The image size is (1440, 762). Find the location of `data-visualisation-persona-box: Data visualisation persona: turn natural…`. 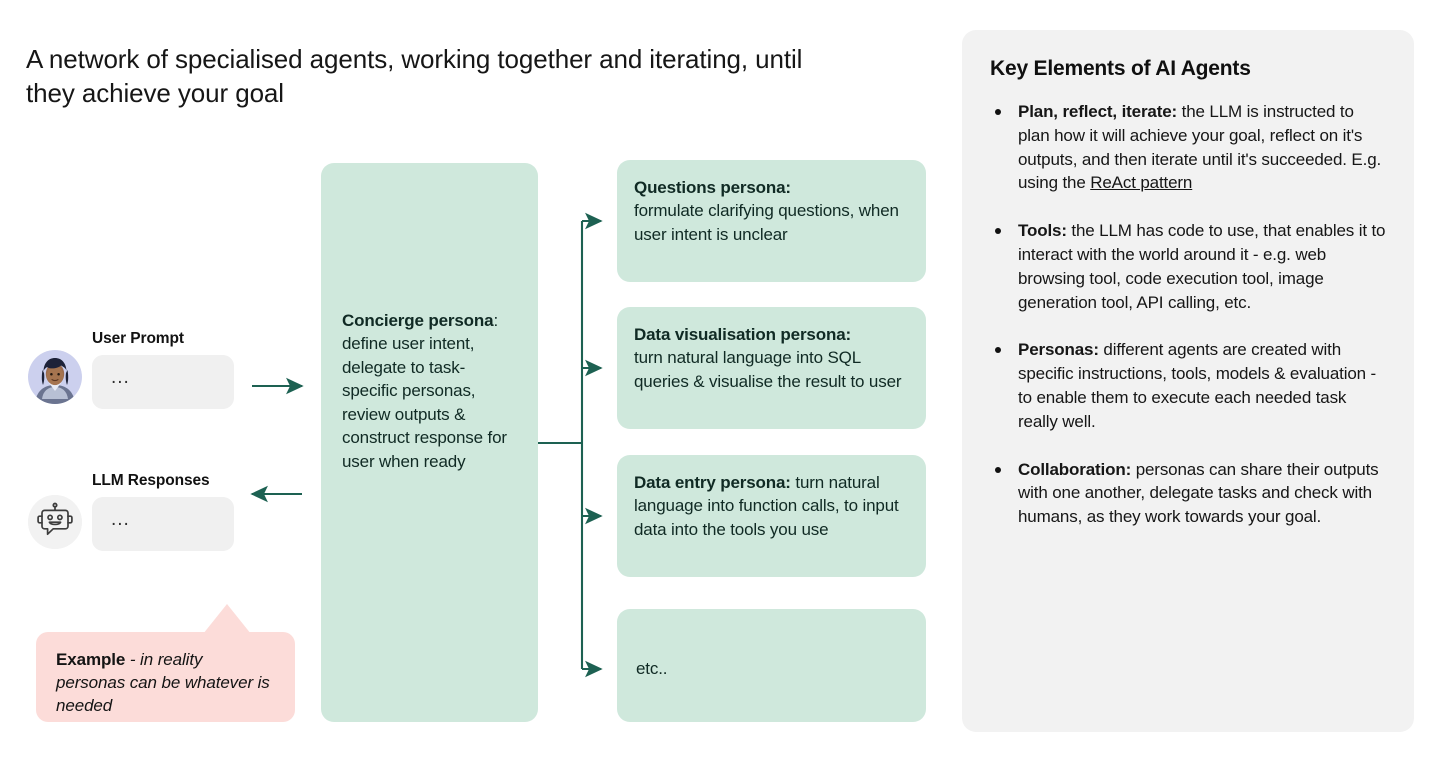

data-visualisation-persona-box: Data visualisation persona: turn natural… is located at coordinates (771, 368).